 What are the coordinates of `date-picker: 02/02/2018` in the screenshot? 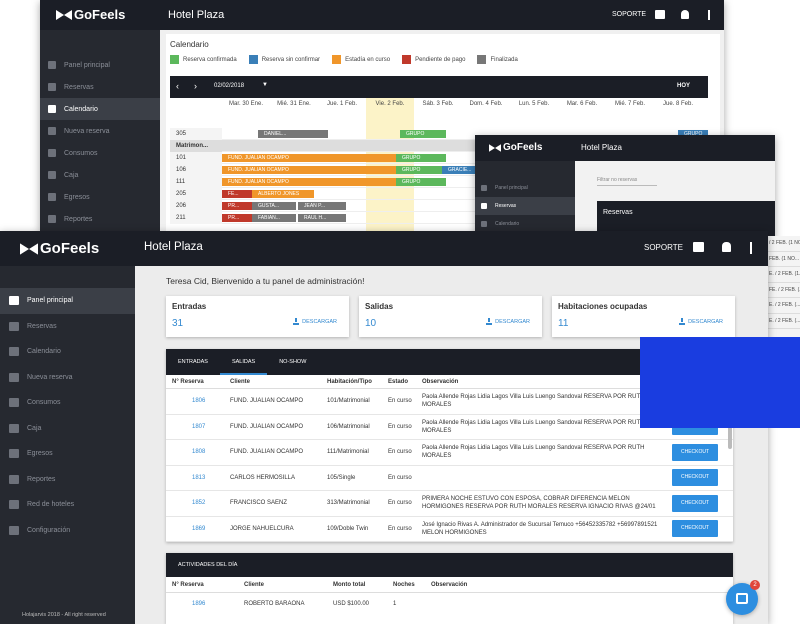 It's located at (229, 86).